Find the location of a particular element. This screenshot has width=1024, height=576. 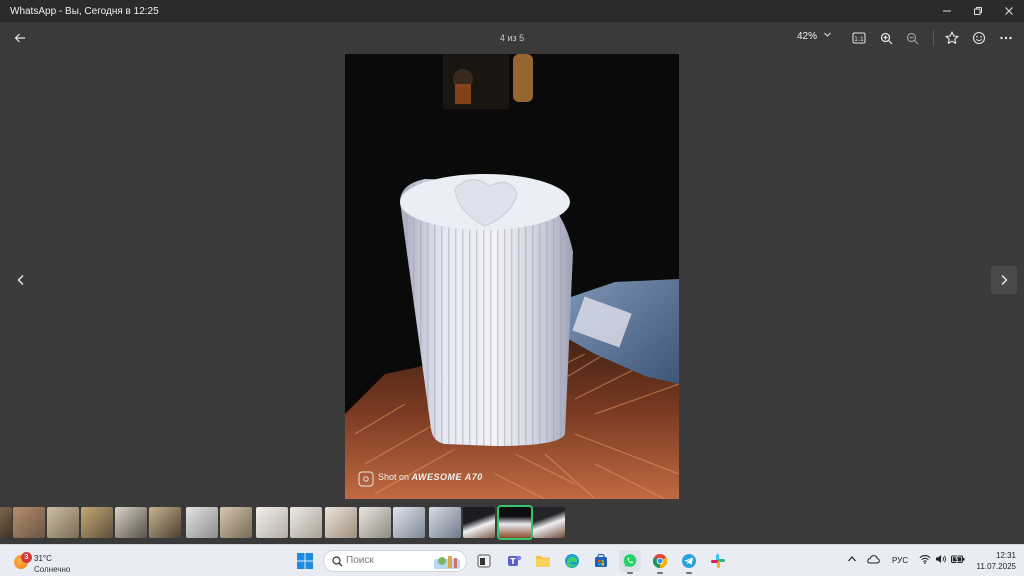

previous-image-button is located at coordinates (21, 280).